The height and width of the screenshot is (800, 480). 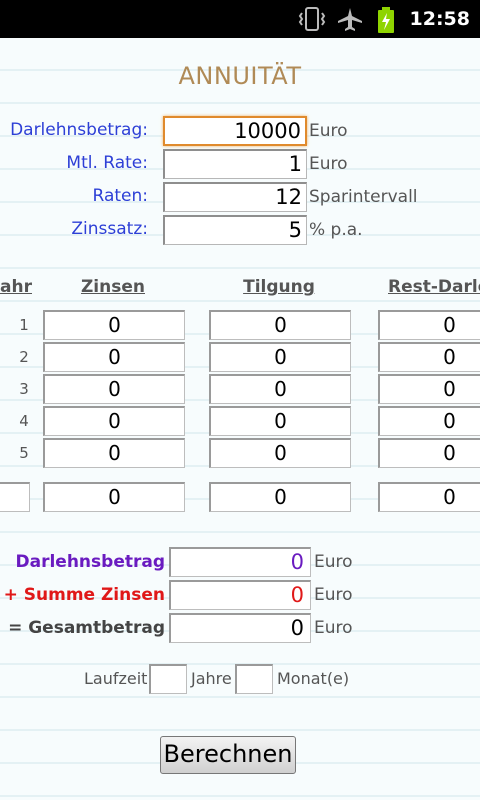 What do you see at coordinates (15, 497) in the screenshot?
I see `jahr-total-cell` at bounding box center [15, 497].